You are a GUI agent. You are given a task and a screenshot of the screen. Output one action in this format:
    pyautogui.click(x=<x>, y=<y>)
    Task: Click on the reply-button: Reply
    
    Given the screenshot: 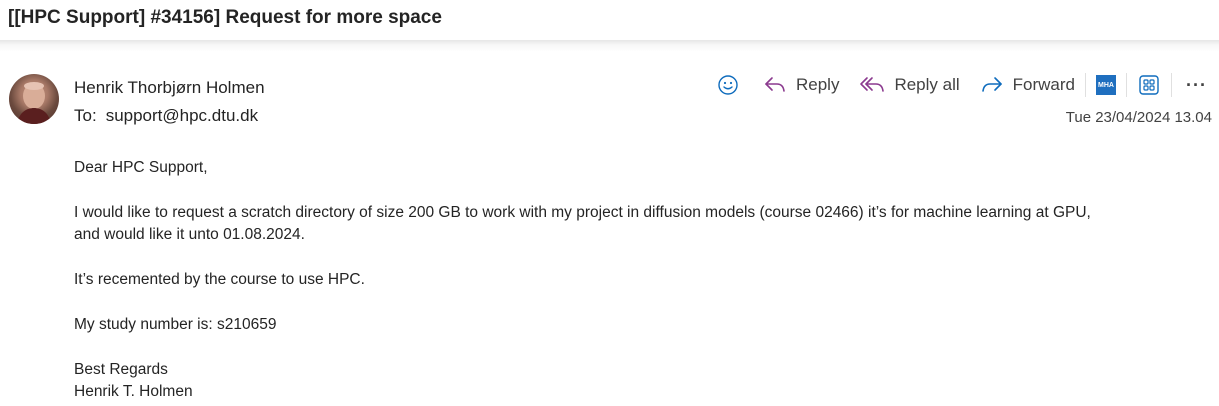 What is the action you would take?
    pyautogui.click(x=801, y=85)
    